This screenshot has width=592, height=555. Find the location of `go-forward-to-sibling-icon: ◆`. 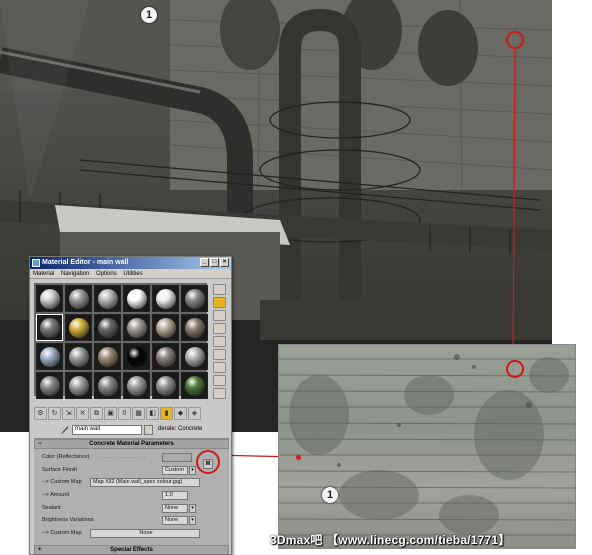

go-forward-to-sibling-icon: ◆ is located at coordinates (180, 413).